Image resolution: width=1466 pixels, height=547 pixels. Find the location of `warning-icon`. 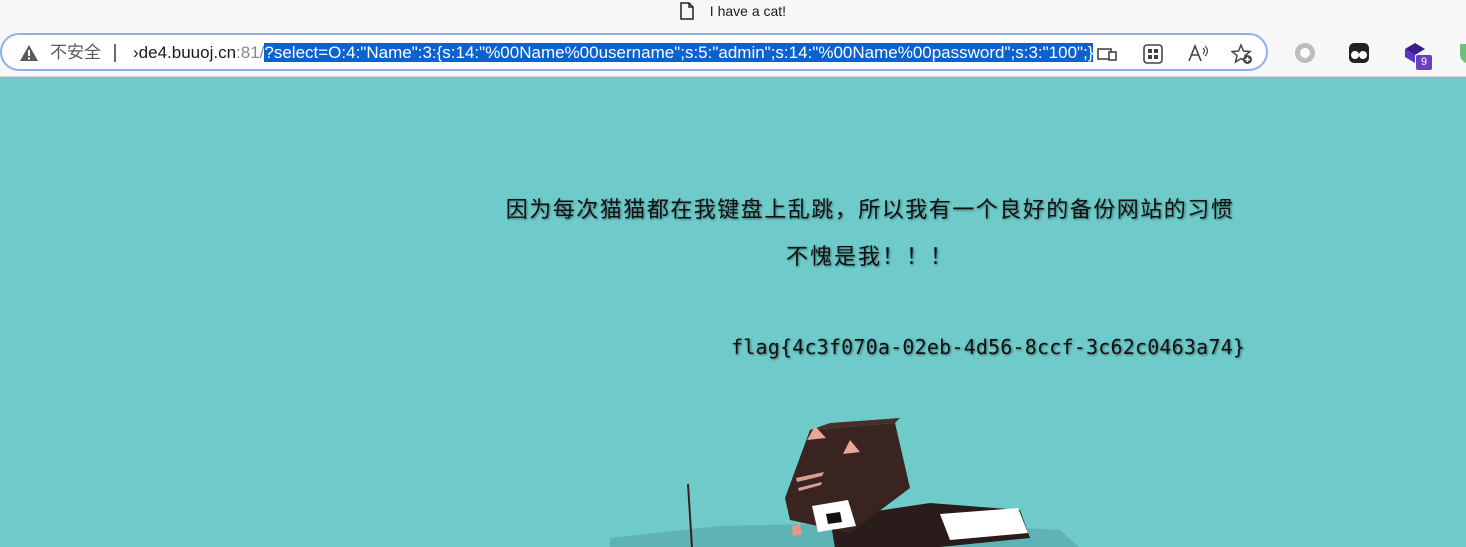

warning-icon is located at coordinates (29, 53).